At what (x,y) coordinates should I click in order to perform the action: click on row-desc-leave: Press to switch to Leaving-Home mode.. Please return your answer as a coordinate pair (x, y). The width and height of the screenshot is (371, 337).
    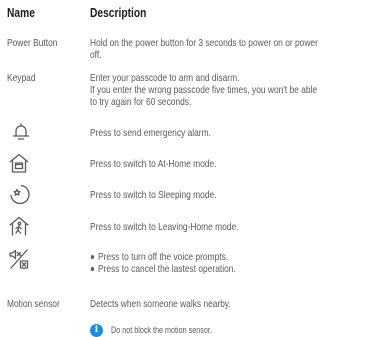
    Looking at the image, I should click on (164, 227).